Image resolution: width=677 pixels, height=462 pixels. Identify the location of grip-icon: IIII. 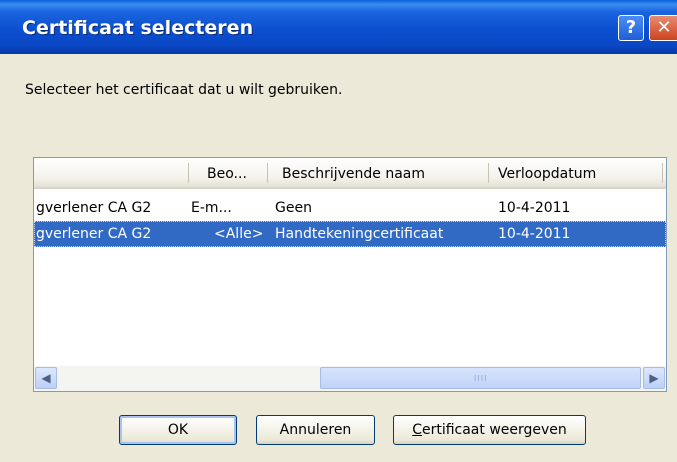
(481, 378).